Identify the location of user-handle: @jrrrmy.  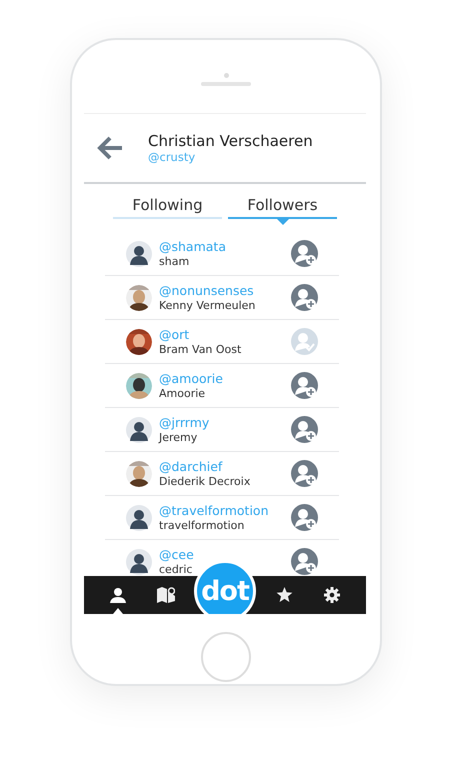
(225, 423).